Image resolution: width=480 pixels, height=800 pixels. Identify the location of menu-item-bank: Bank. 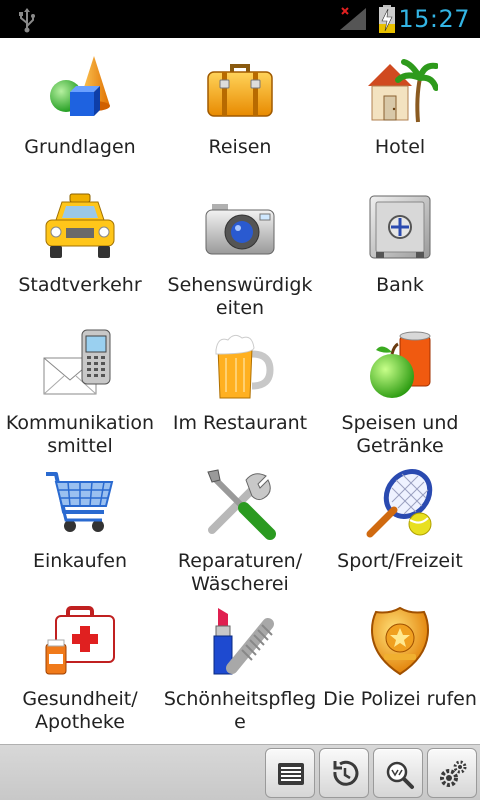
(400, 247).